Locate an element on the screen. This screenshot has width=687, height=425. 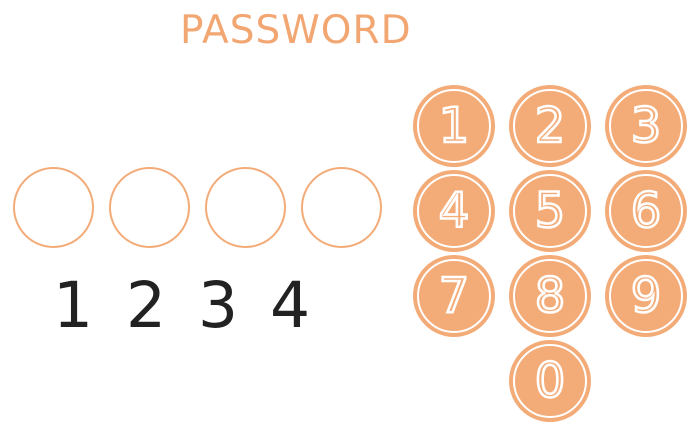
keypad-key-7: 7 is located at coordinates (454, 296).